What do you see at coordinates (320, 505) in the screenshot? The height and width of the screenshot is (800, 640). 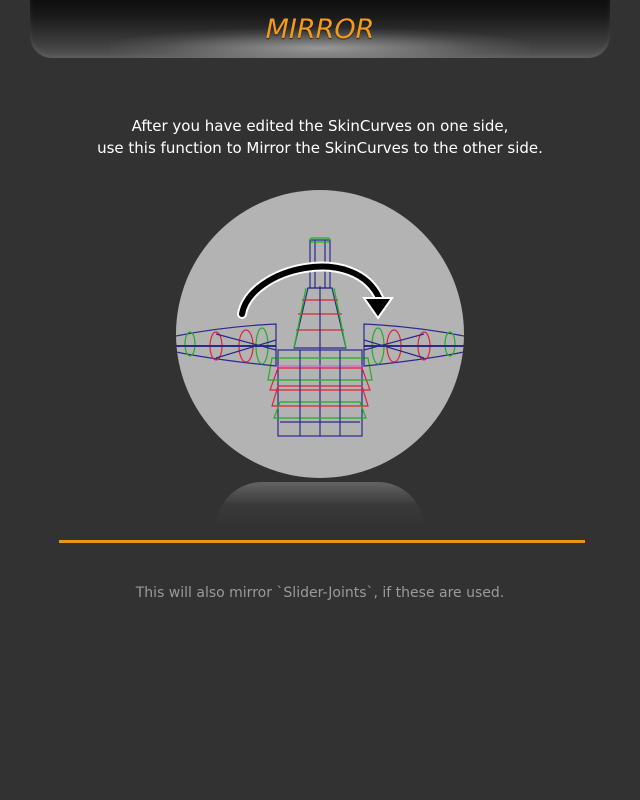 I see `illustration-reflection` at bounding box center [320, 505].